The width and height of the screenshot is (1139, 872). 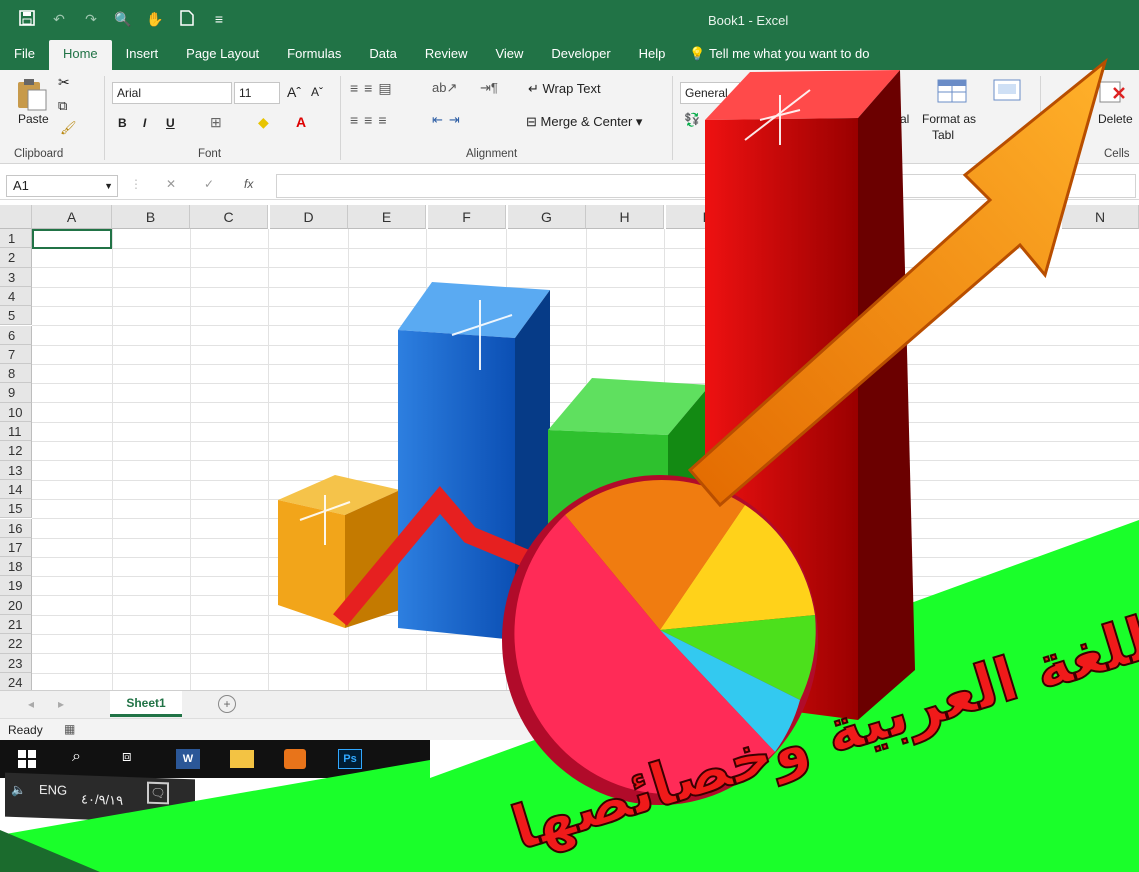 I want to click on row-header-8: 8, so click(x=16, y=374).